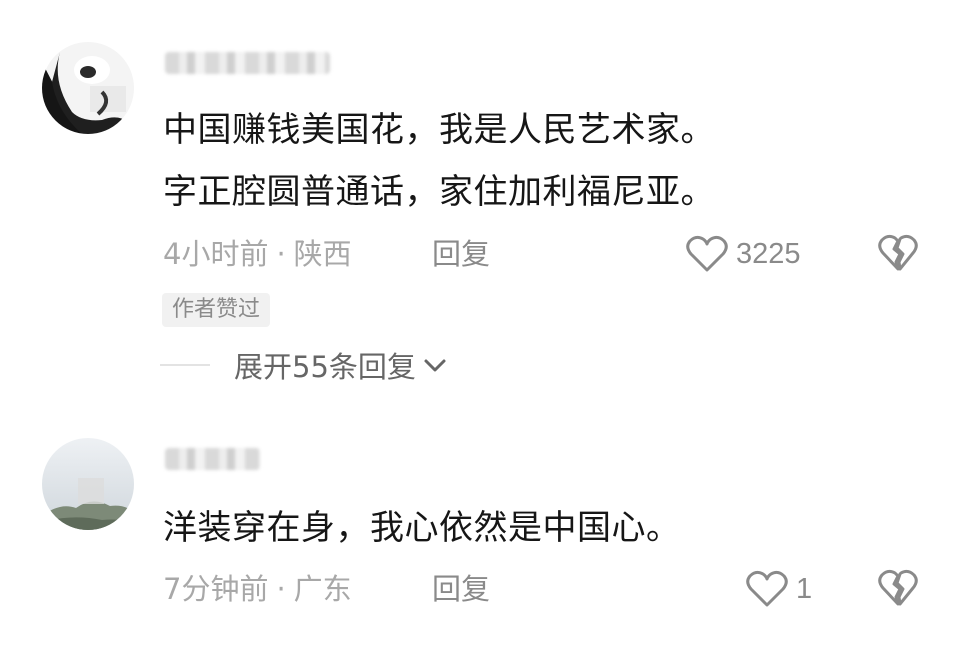 The width and height of the screenshot is (960, 648). Describe the element at coordinates (216, 254) in the screenshot. I see `comment-time: 4小时前` at that location.